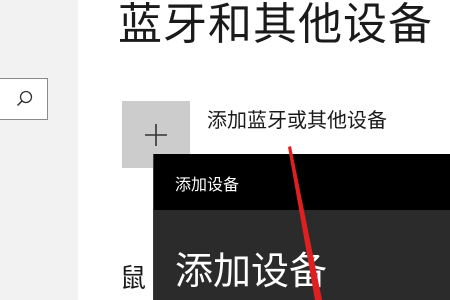  I want to click on section-heading-partial: 鼠, so click(133, 279).